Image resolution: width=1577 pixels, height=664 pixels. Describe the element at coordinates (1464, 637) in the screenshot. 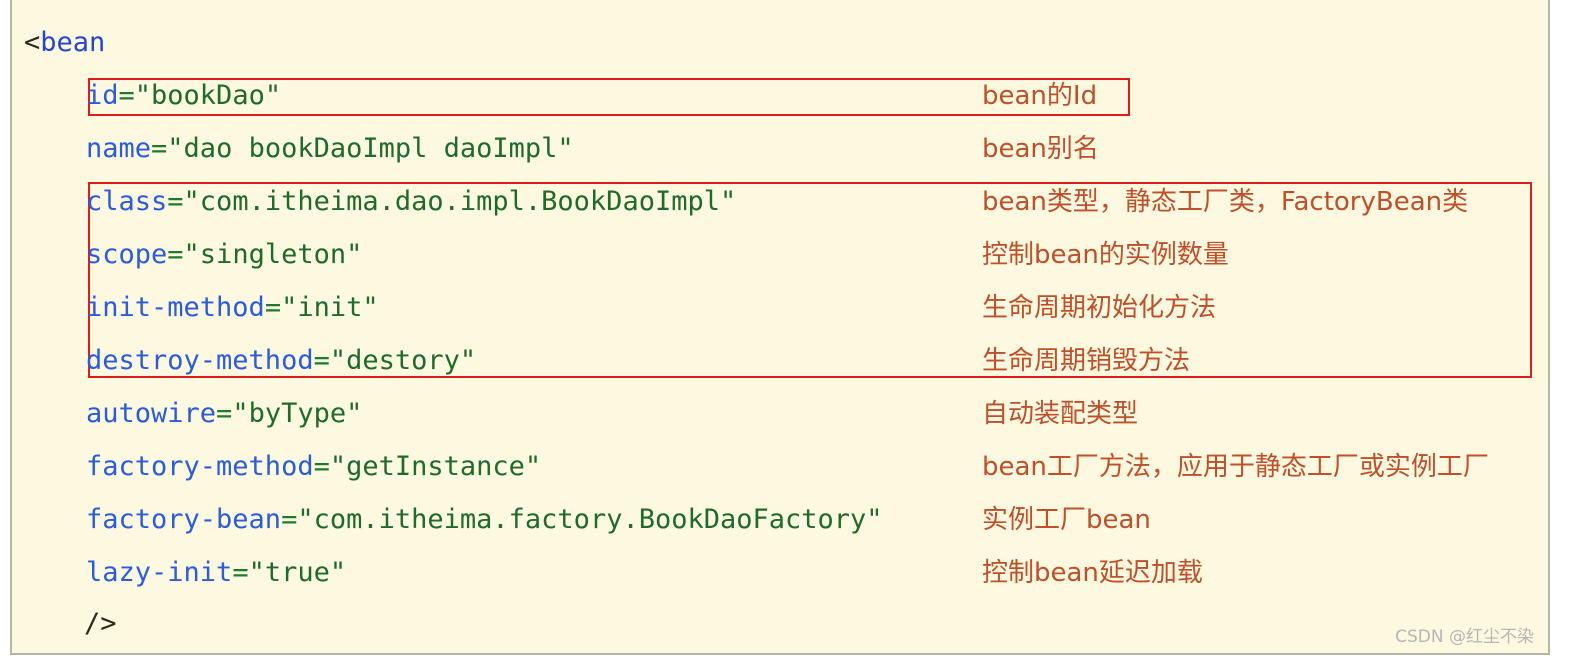

I see `csdn-watermark: CSDN @红尘不染` at that location.